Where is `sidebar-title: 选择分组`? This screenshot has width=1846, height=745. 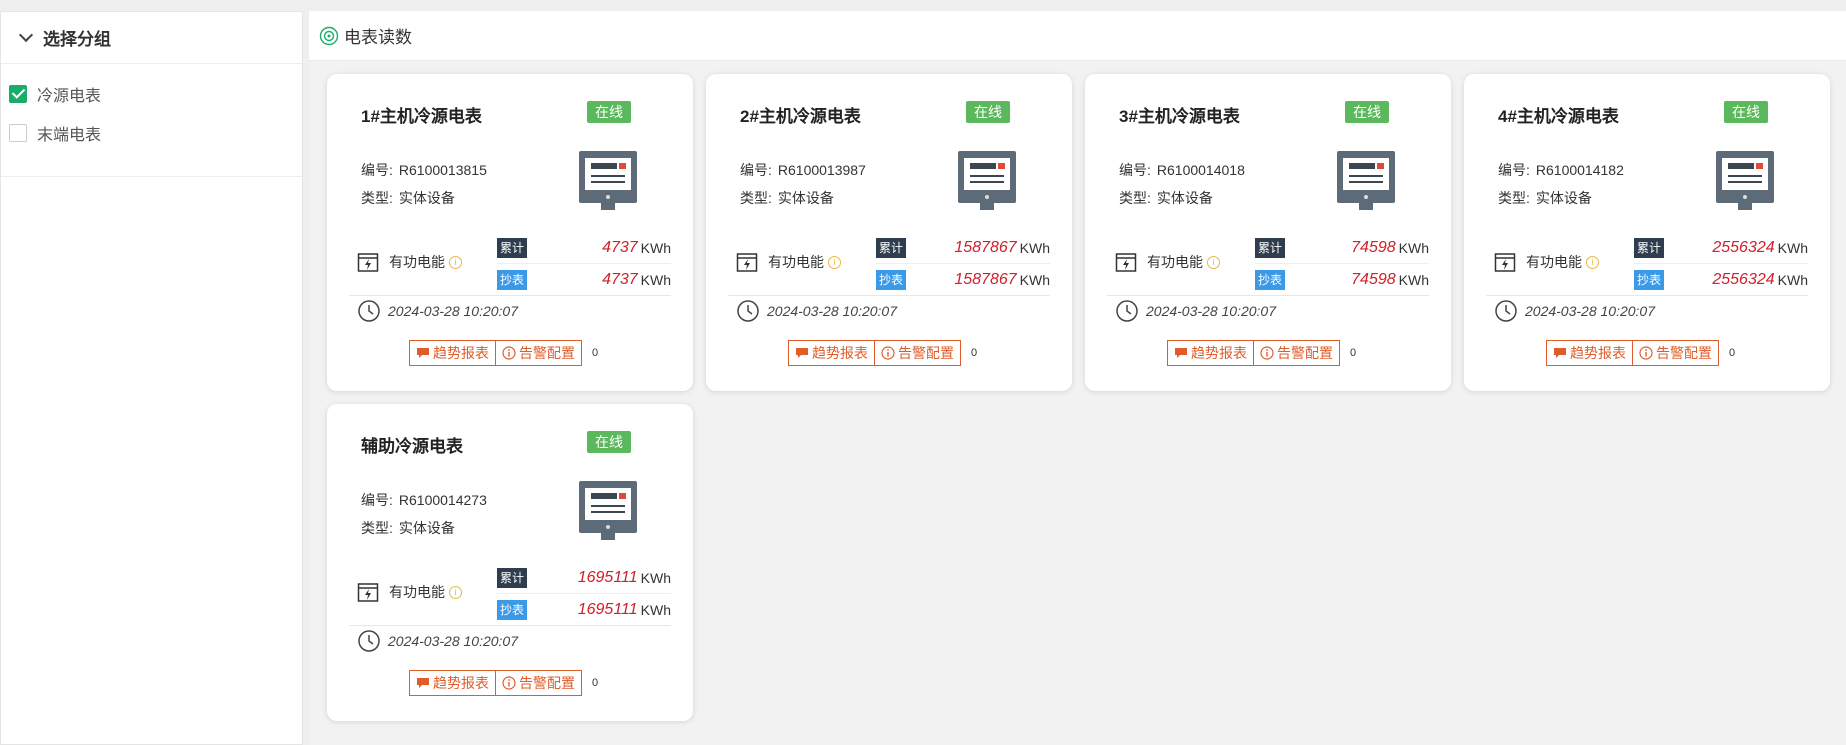 sidebar-title: 选择分组 is located at coordinates (77, 39).